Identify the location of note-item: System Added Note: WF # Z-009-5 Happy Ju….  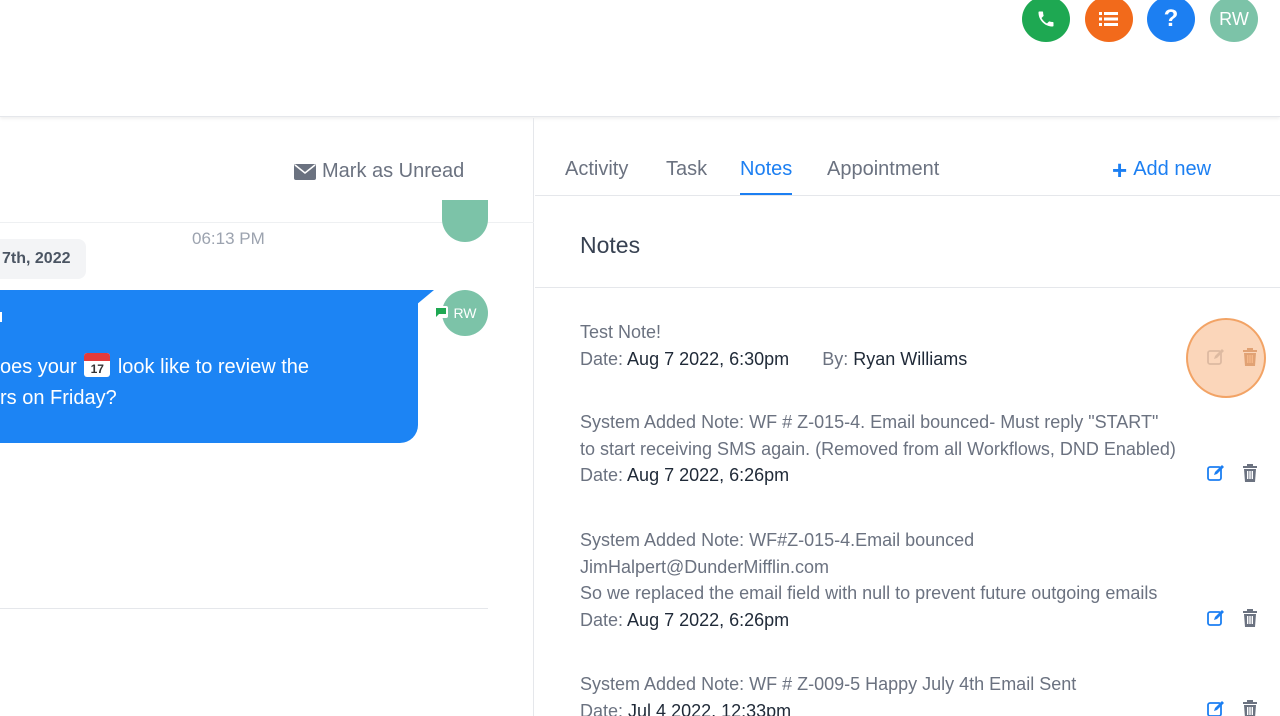
(920, 693).